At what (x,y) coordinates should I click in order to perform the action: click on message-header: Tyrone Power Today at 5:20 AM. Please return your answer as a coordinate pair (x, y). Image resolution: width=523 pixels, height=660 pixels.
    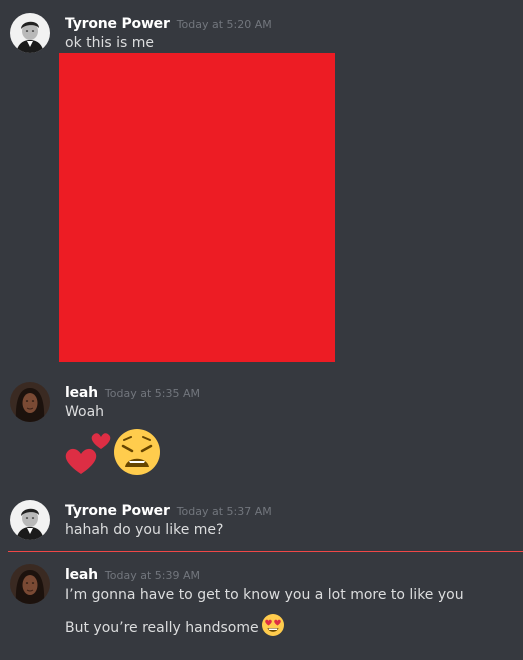
    Looking at the image, I should click on (168, 23).